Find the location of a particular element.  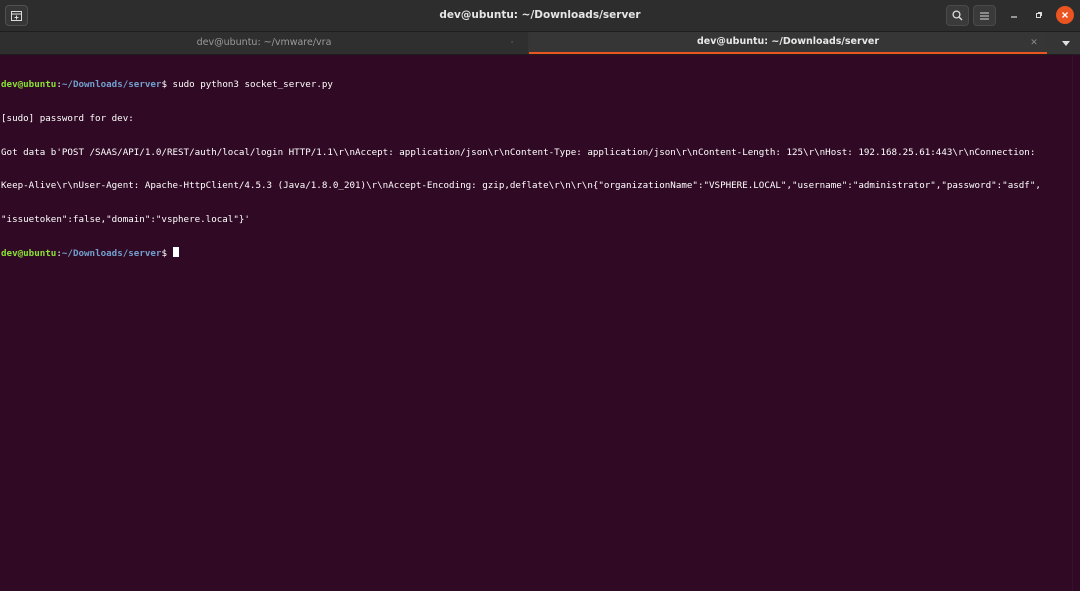

text-cursor is located at coordinates (175, 252).